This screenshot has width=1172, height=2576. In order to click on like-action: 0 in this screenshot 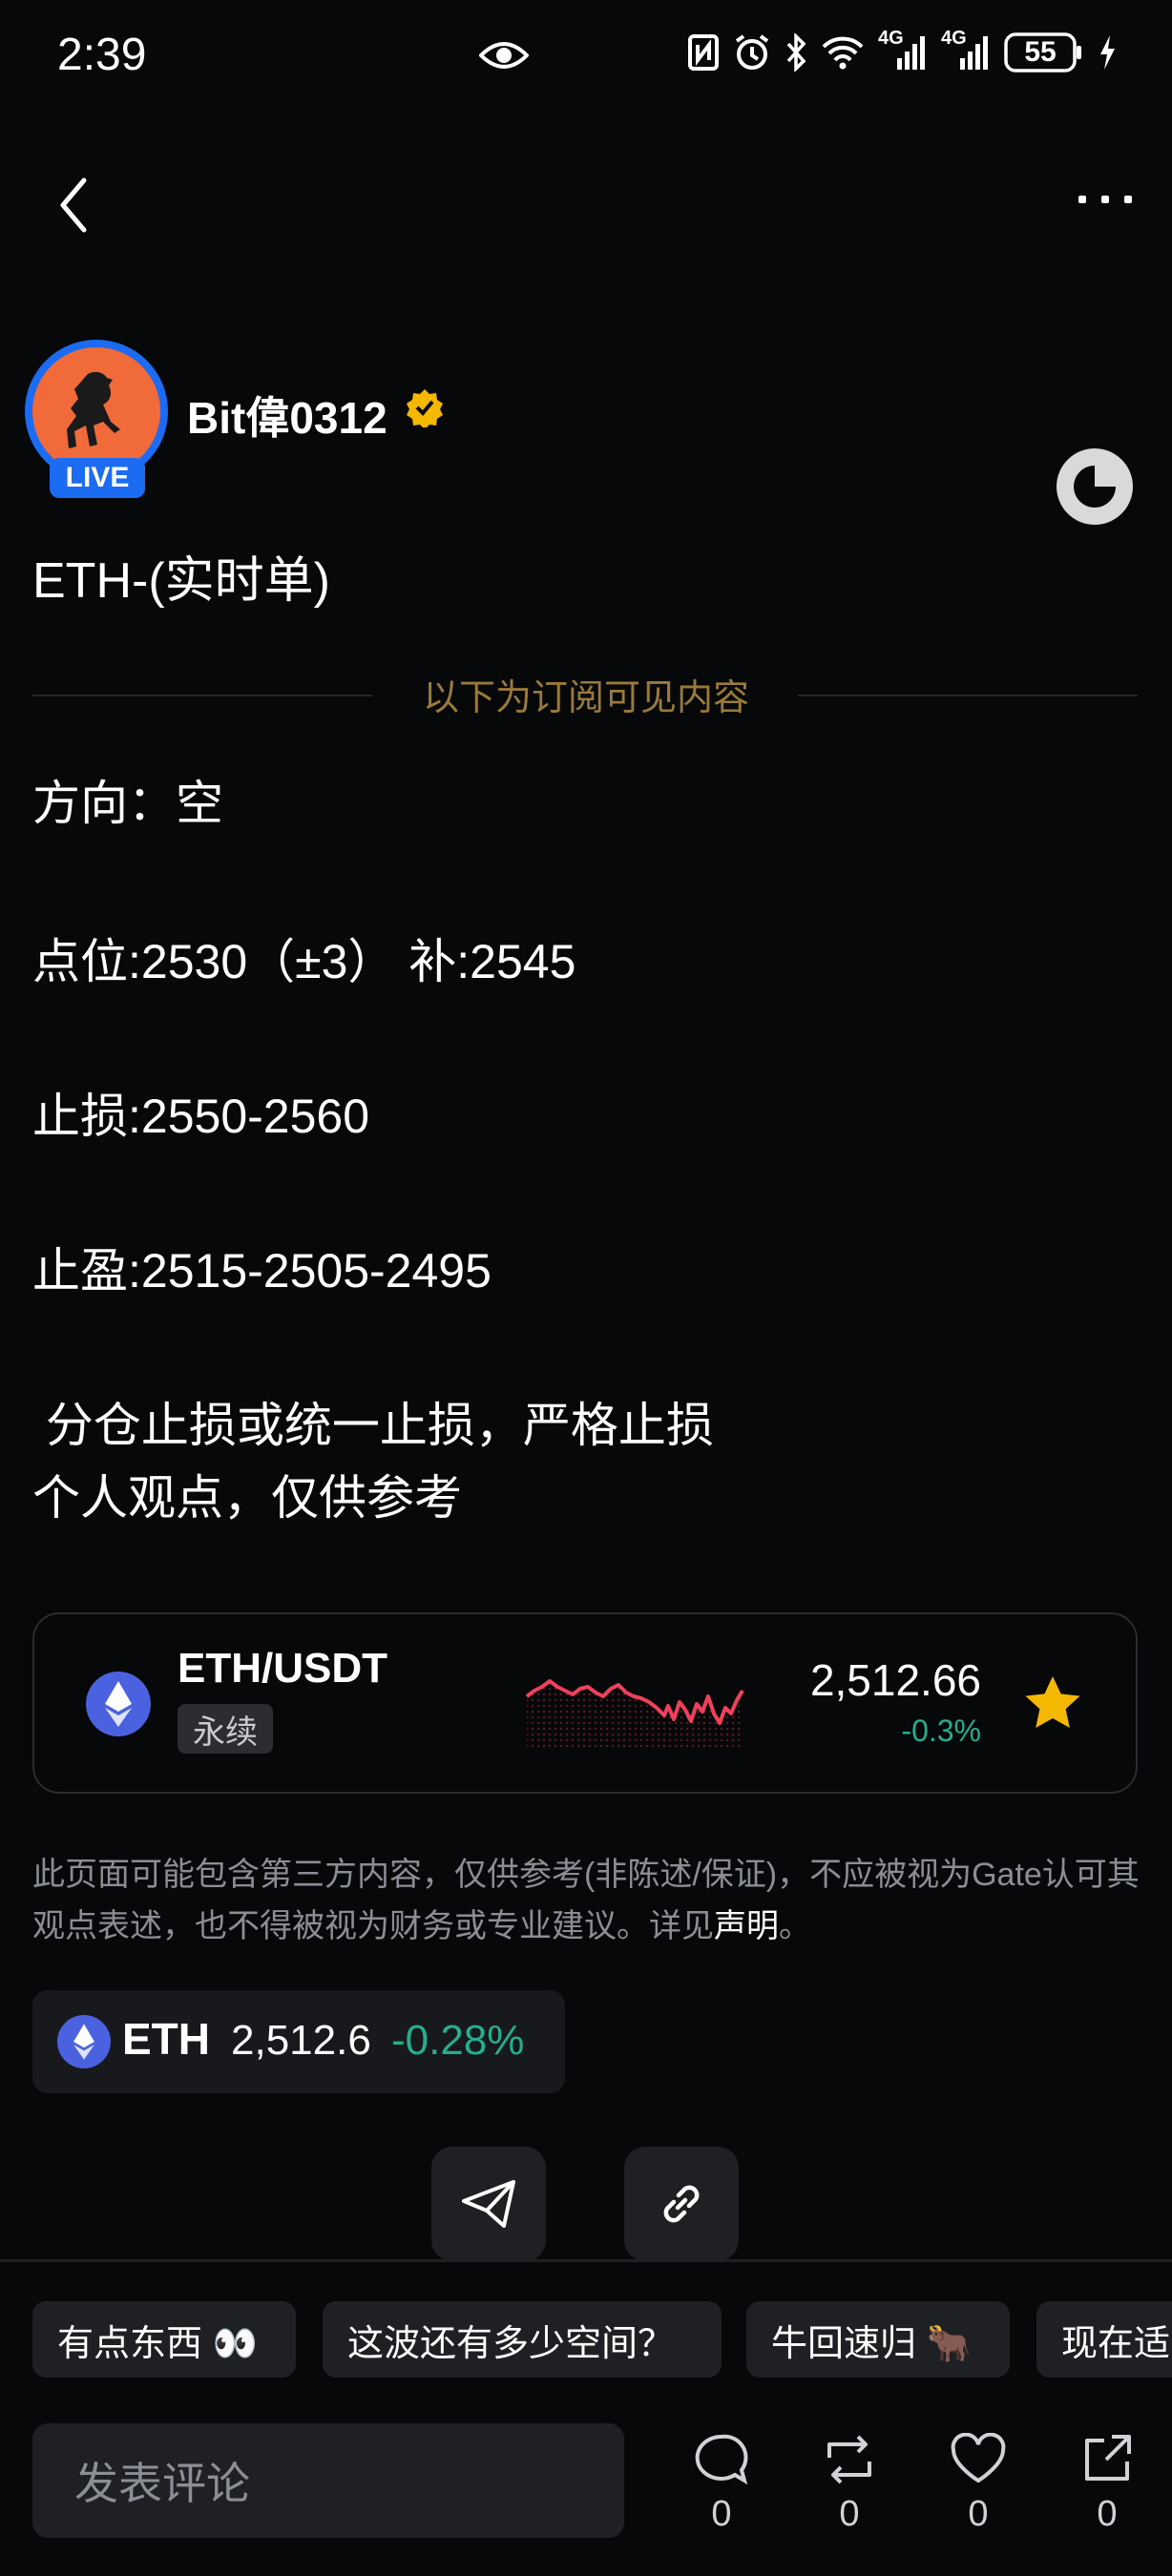, I will do `click(978, 2484)`.